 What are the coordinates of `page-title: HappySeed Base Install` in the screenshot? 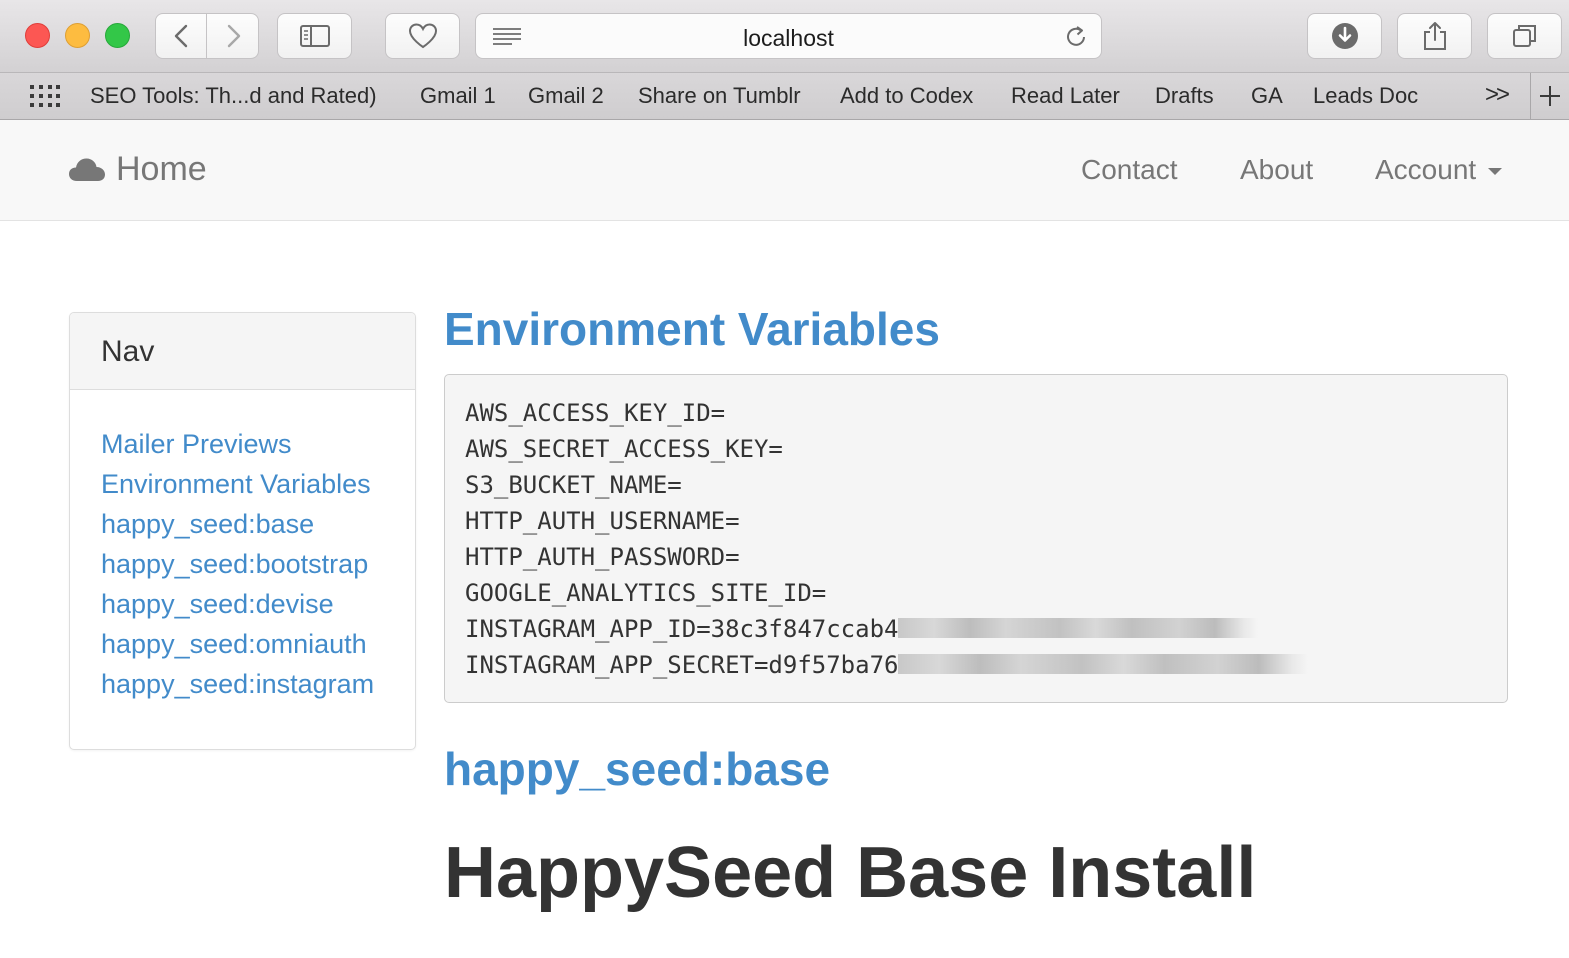 It's located at (850, 873).